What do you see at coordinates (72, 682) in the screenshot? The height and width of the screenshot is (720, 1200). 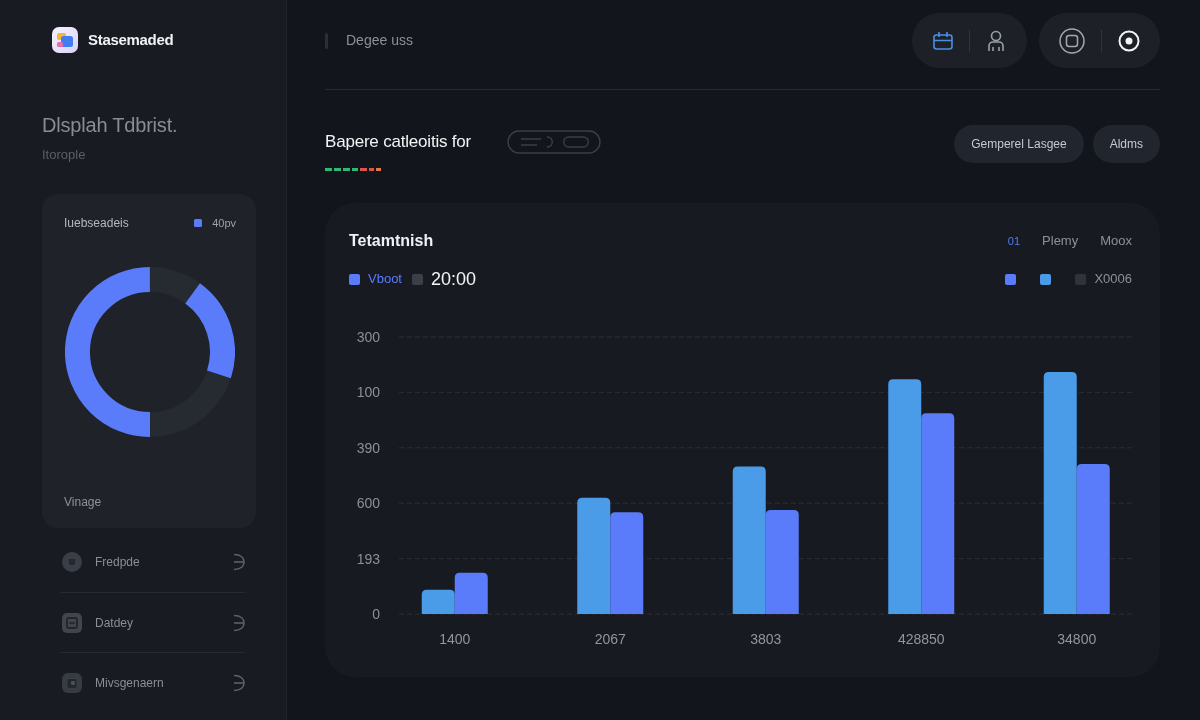 I see `app-icon` at bounding box center [72, 682].